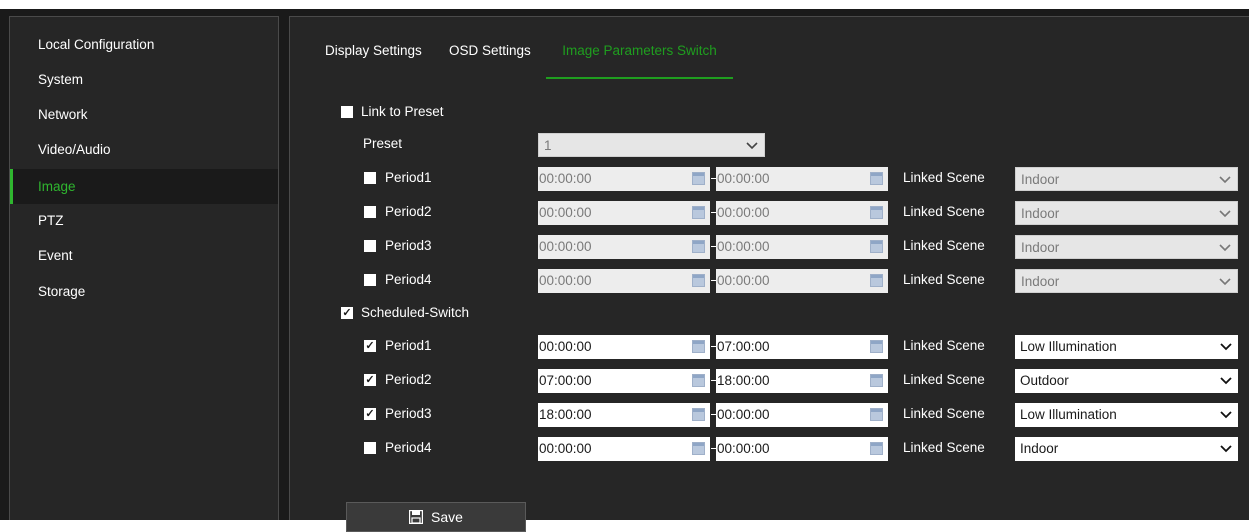  I want to click on preset-period2-checkbox, so click(370, 212).